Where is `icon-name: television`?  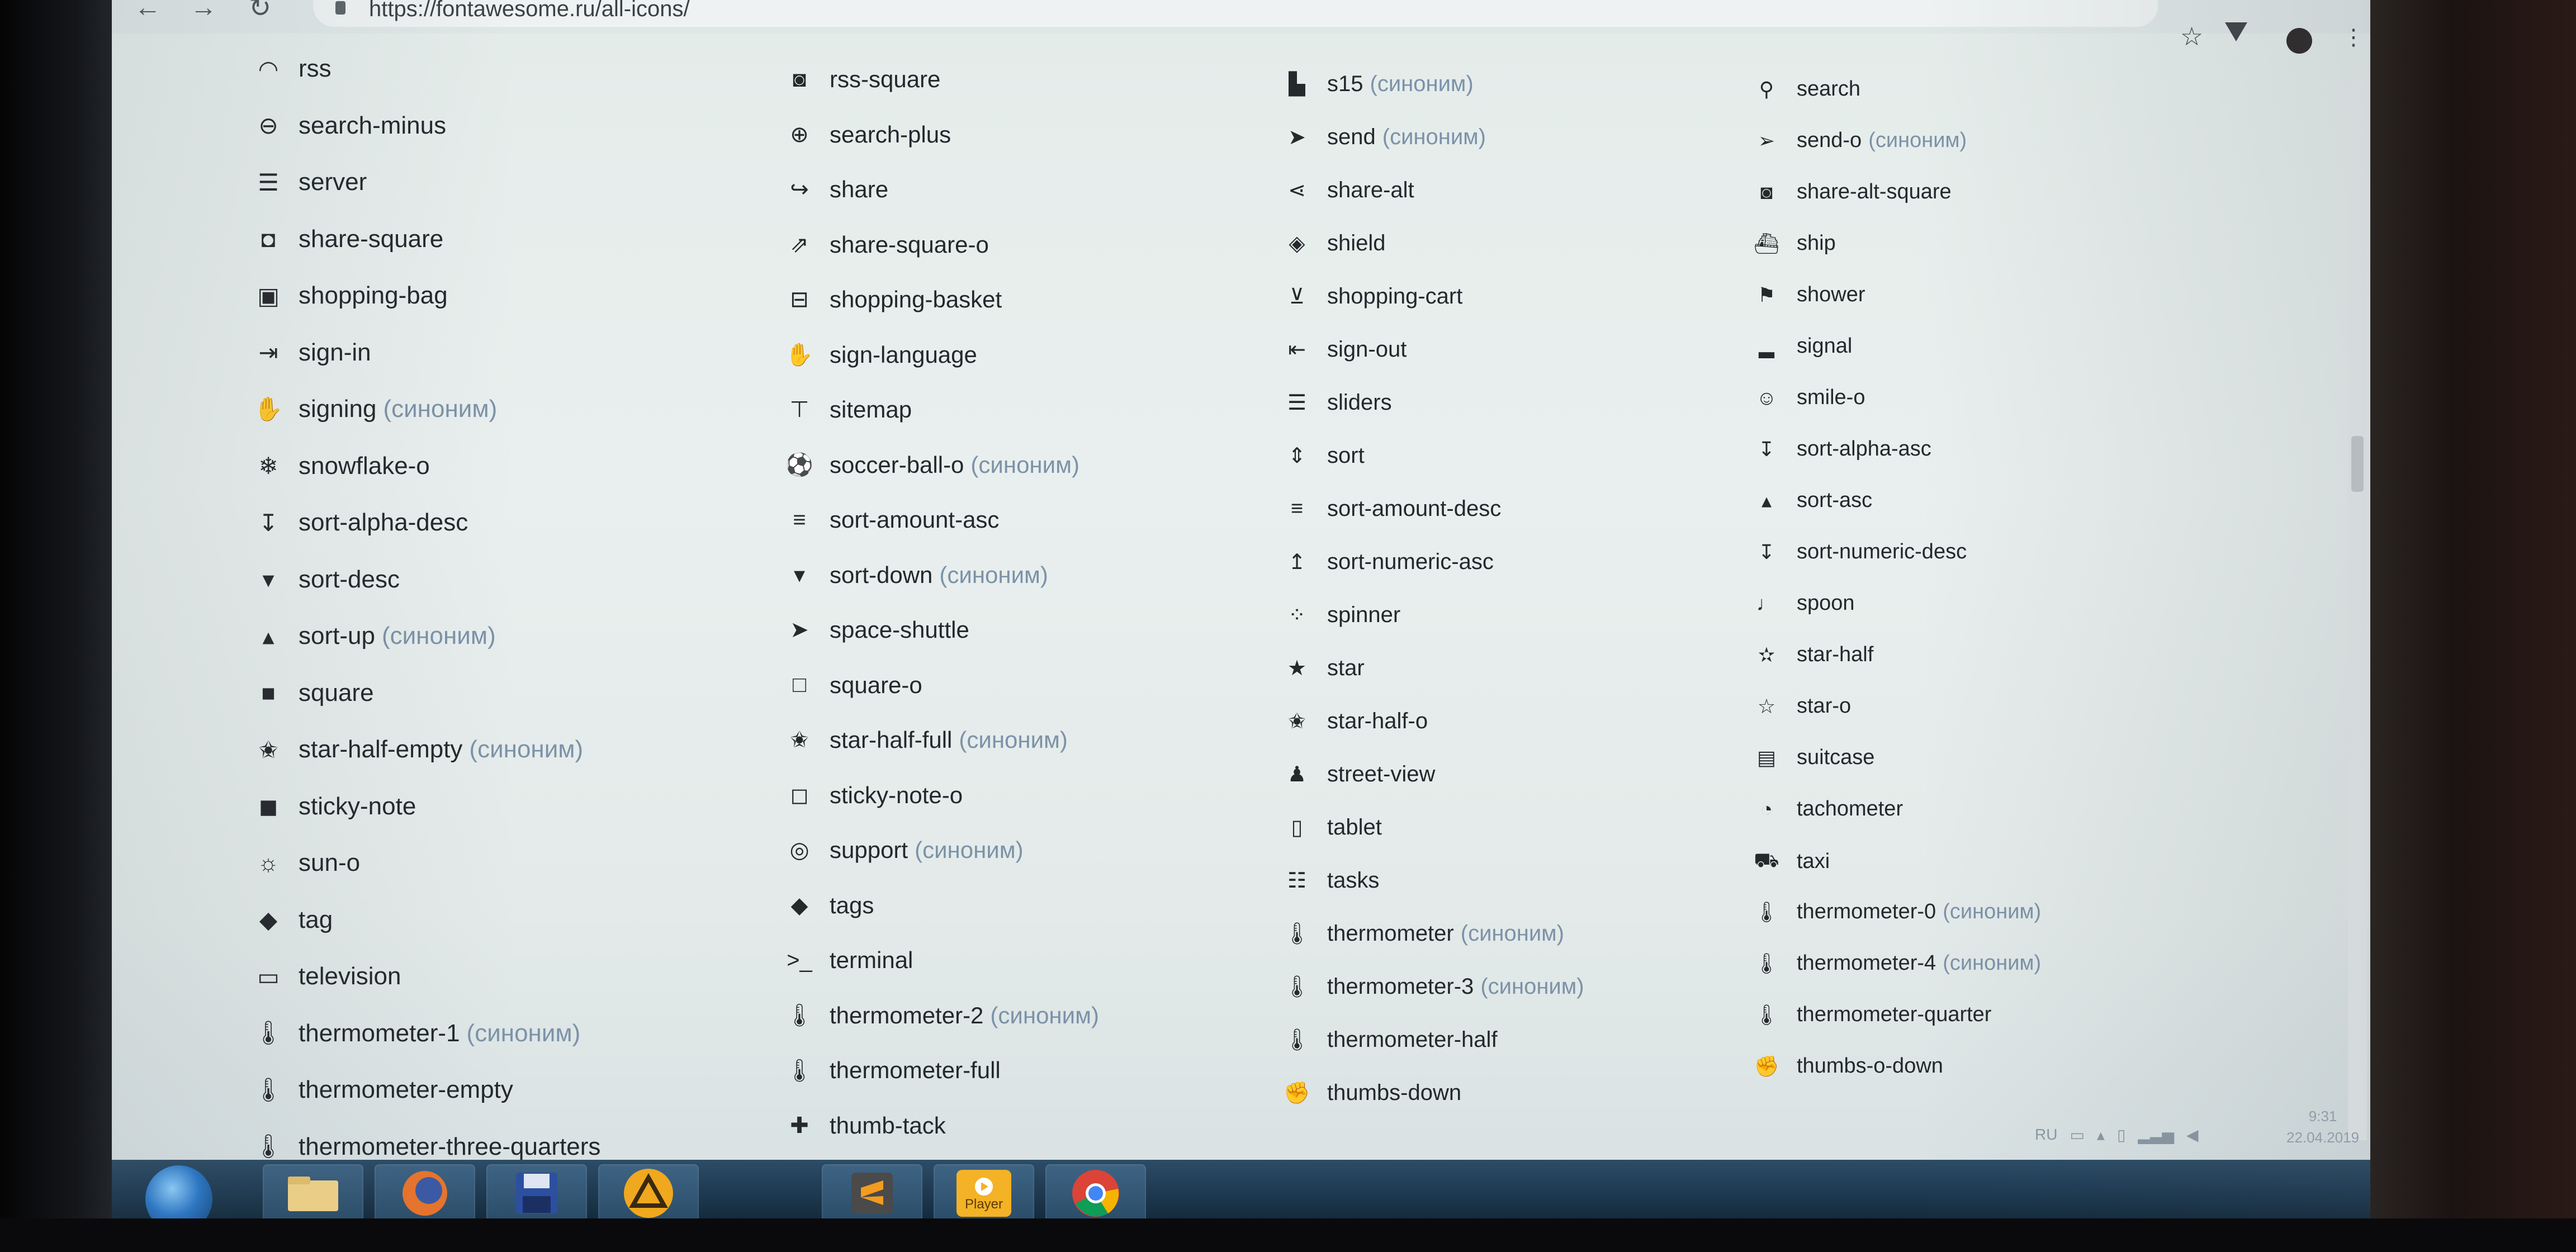 icon-name: television is located at coordinates (350, 976).